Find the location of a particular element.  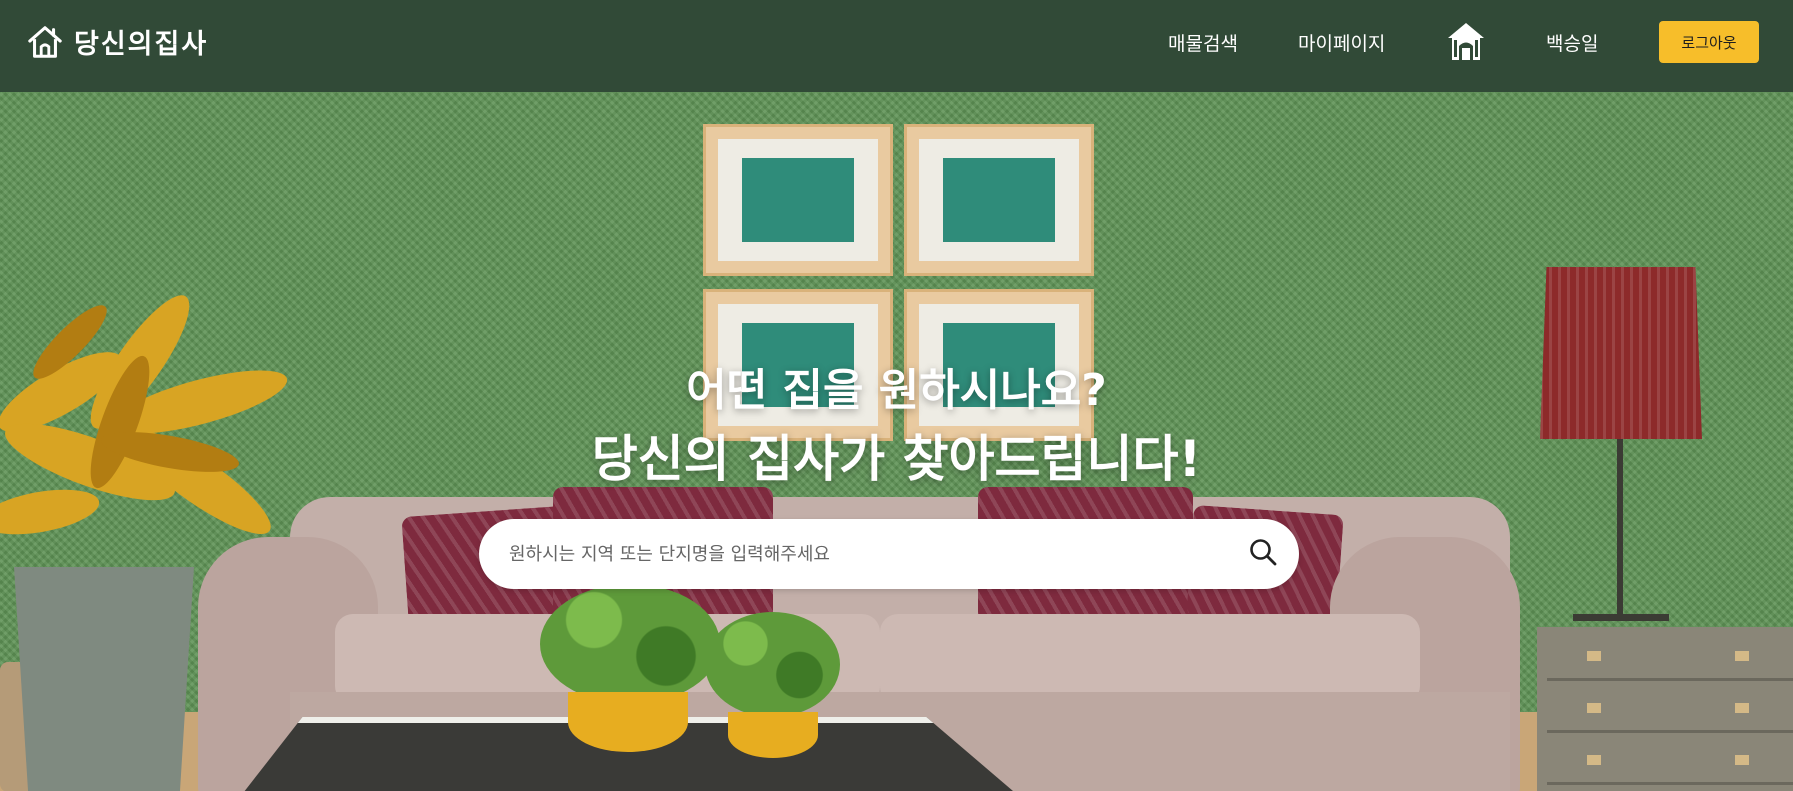

search-bar is located at coordinates (889, 554).